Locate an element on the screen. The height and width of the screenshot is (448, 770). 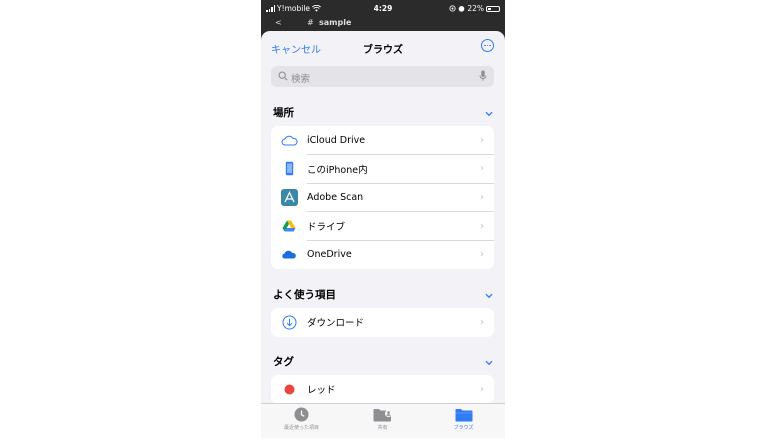
battery-percent: 22% is located at coordinates (475, 8).